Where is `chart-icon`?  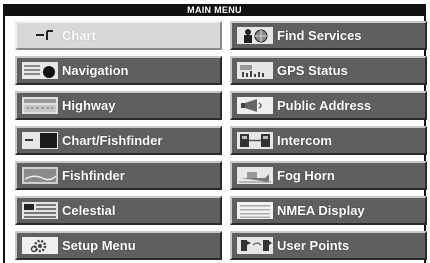
chart-icon is located at coordinates (40, 35).